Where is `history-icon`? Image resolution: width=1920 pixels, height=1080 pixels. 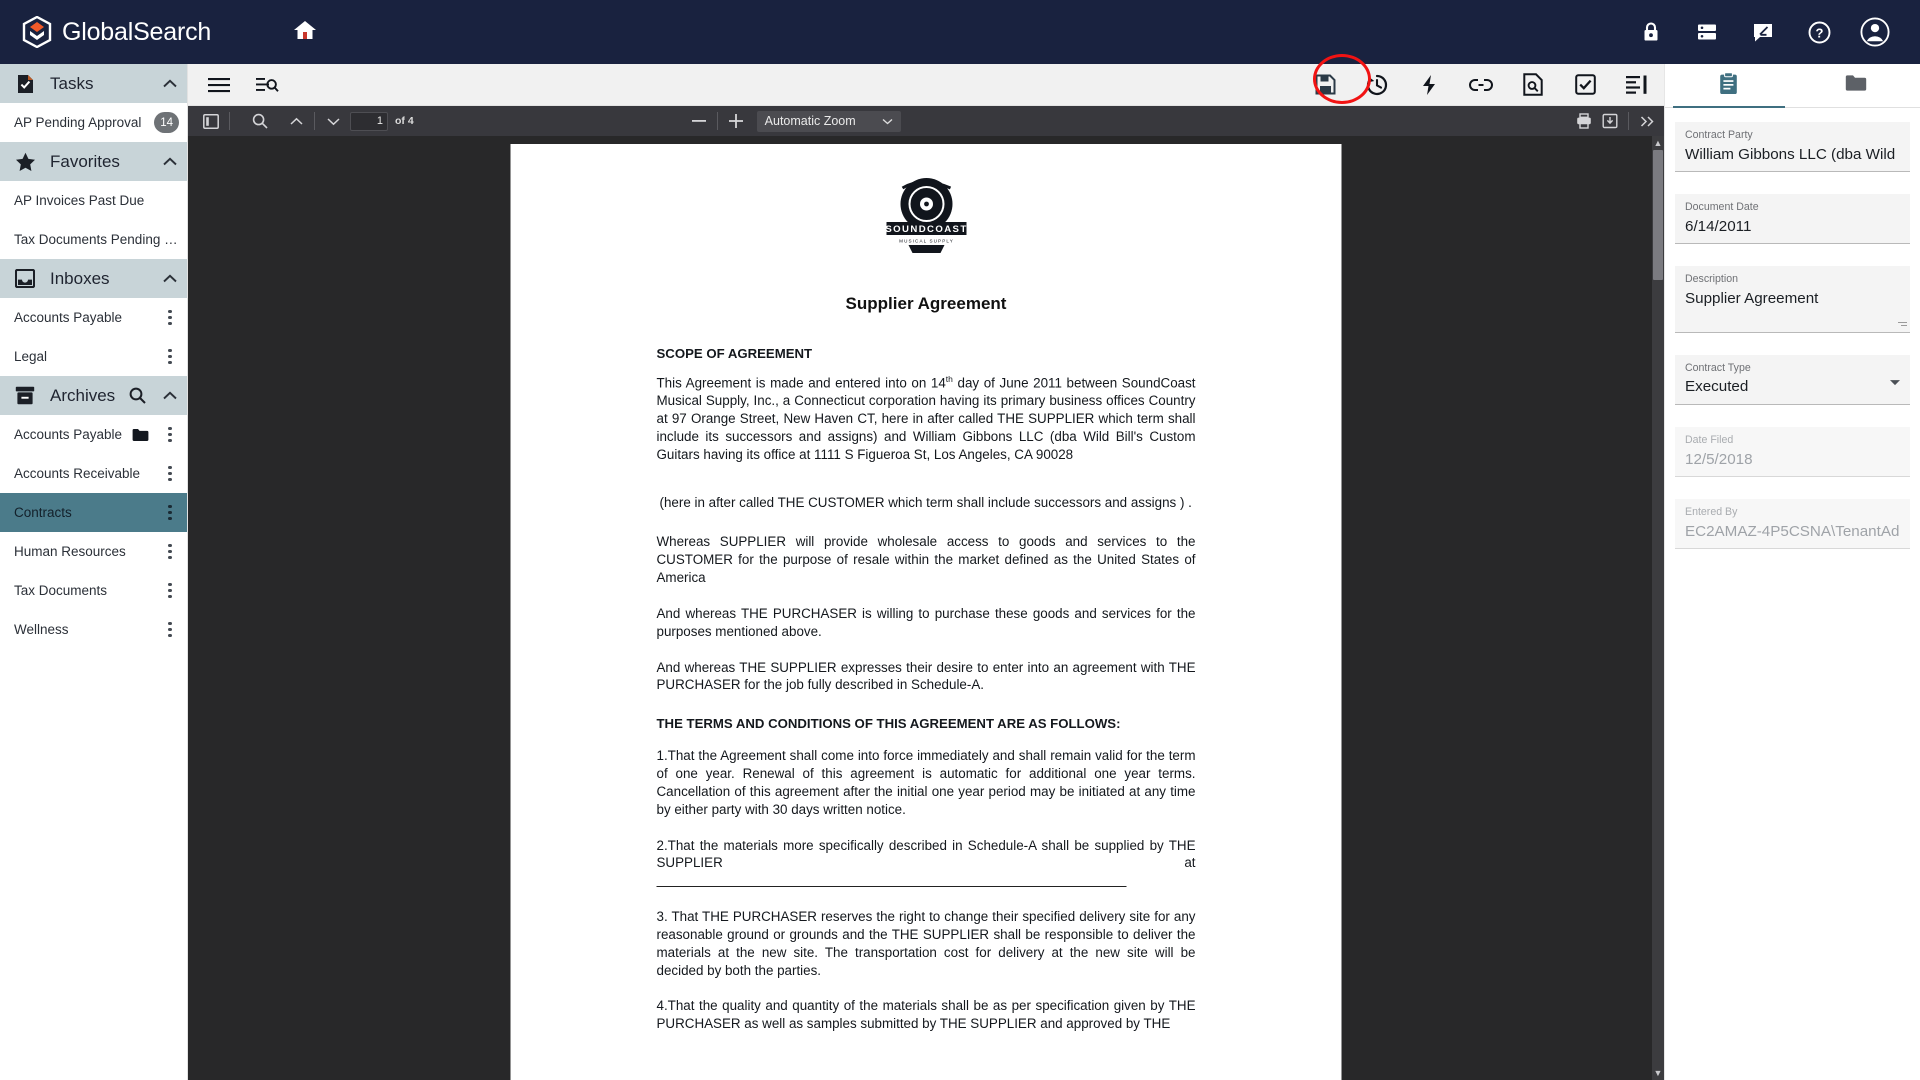
history-icon is located at coordinates (1377, 85).